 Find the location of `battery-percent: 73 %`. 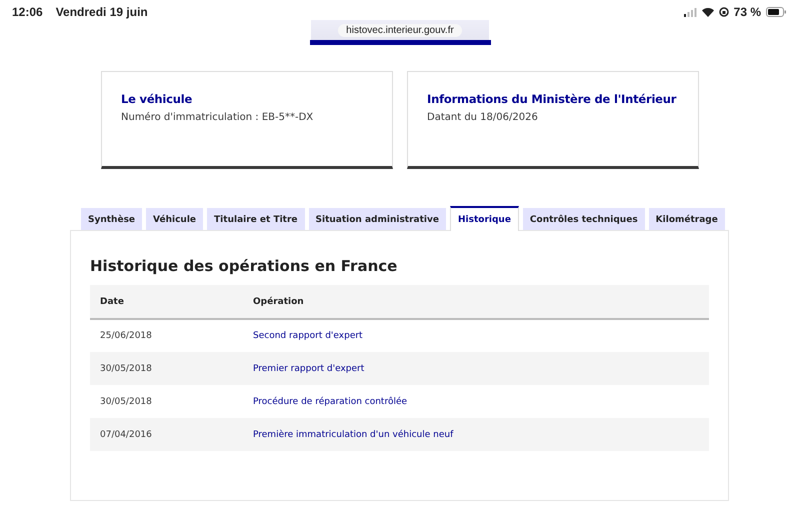

battery-percent: 73 % is located at coordinates (747, 12).